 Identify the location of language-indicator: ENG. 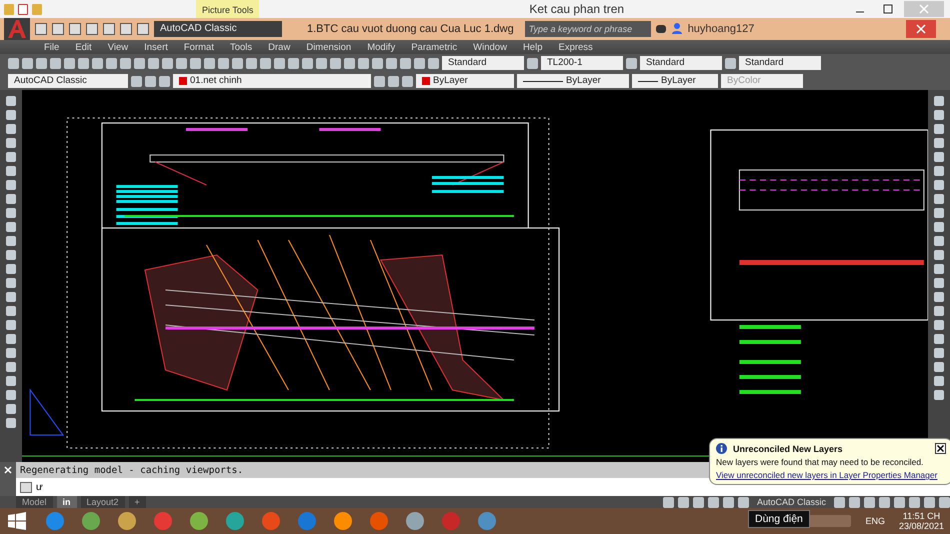
(875, 521).